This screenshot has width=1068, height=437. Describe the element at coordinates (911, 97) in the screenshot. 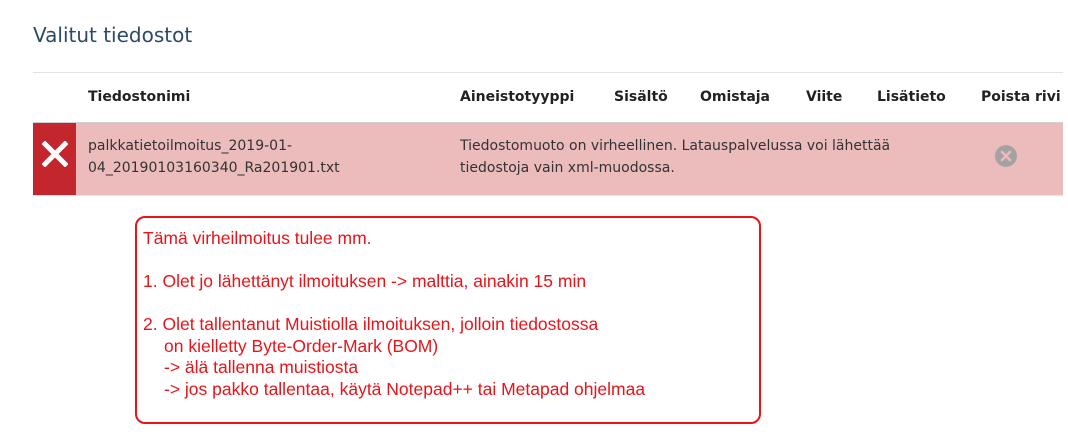

I see `header-additional-info: Lisätieto` at that location.